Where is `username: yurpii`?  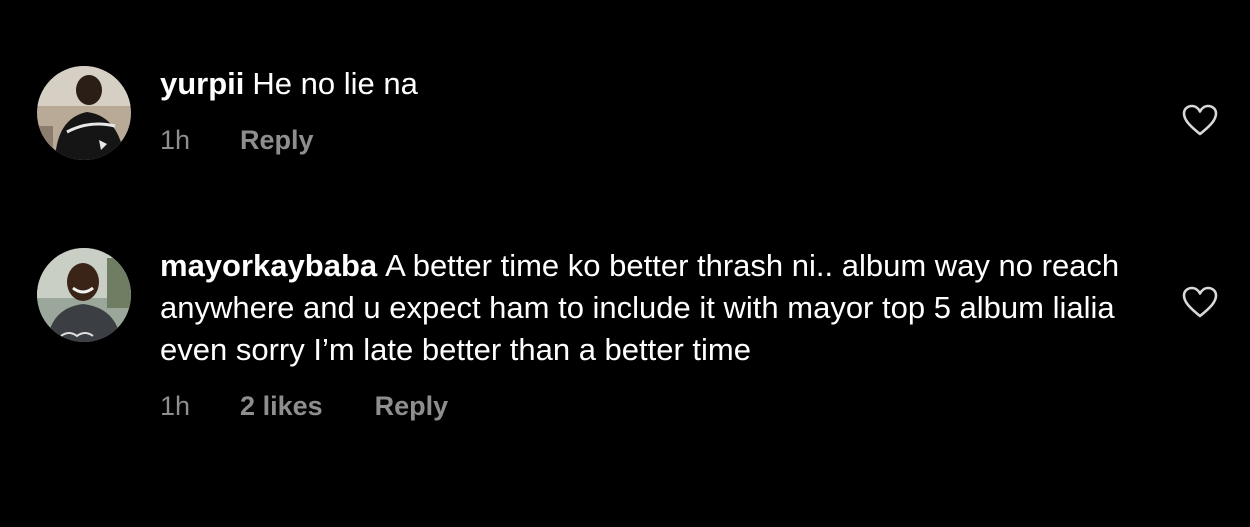
username: yurpii is located at coordinates (202, 83).